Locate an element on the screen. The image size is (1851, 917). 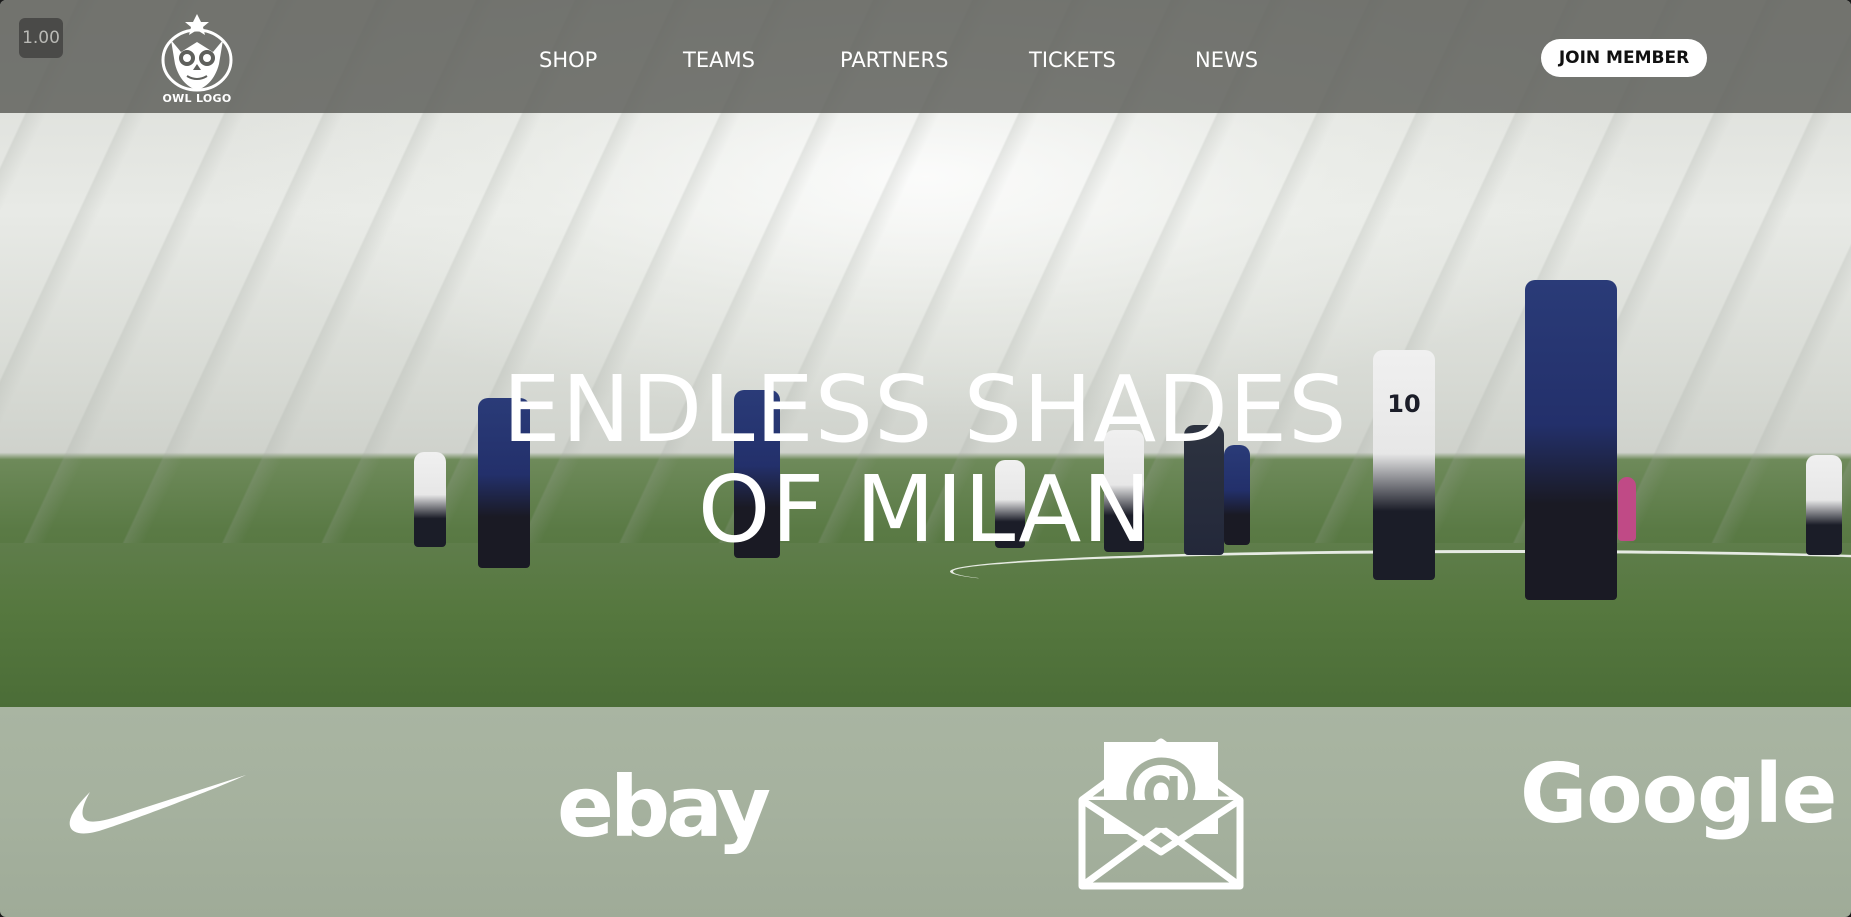
google-logo: Google is located at coordinates (1678, 795).